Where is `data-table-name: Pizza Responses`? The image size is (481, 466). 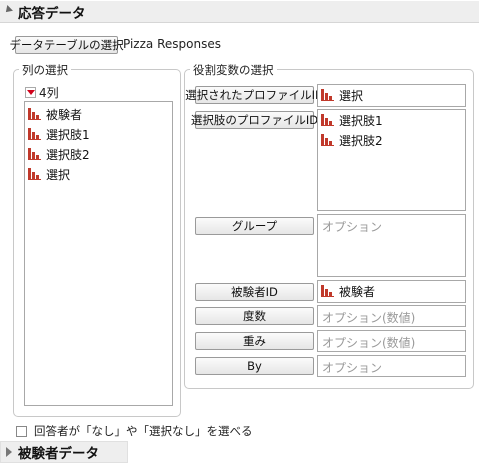 data-table-name: Pizza Responses is located at coordinates (172, 44).